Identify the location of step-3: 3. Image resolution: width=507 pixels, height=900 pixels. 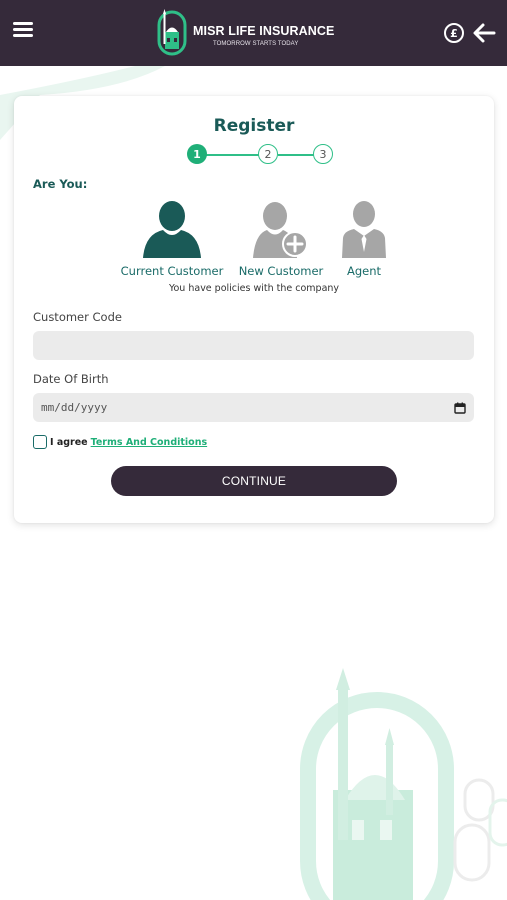
(323, 154).